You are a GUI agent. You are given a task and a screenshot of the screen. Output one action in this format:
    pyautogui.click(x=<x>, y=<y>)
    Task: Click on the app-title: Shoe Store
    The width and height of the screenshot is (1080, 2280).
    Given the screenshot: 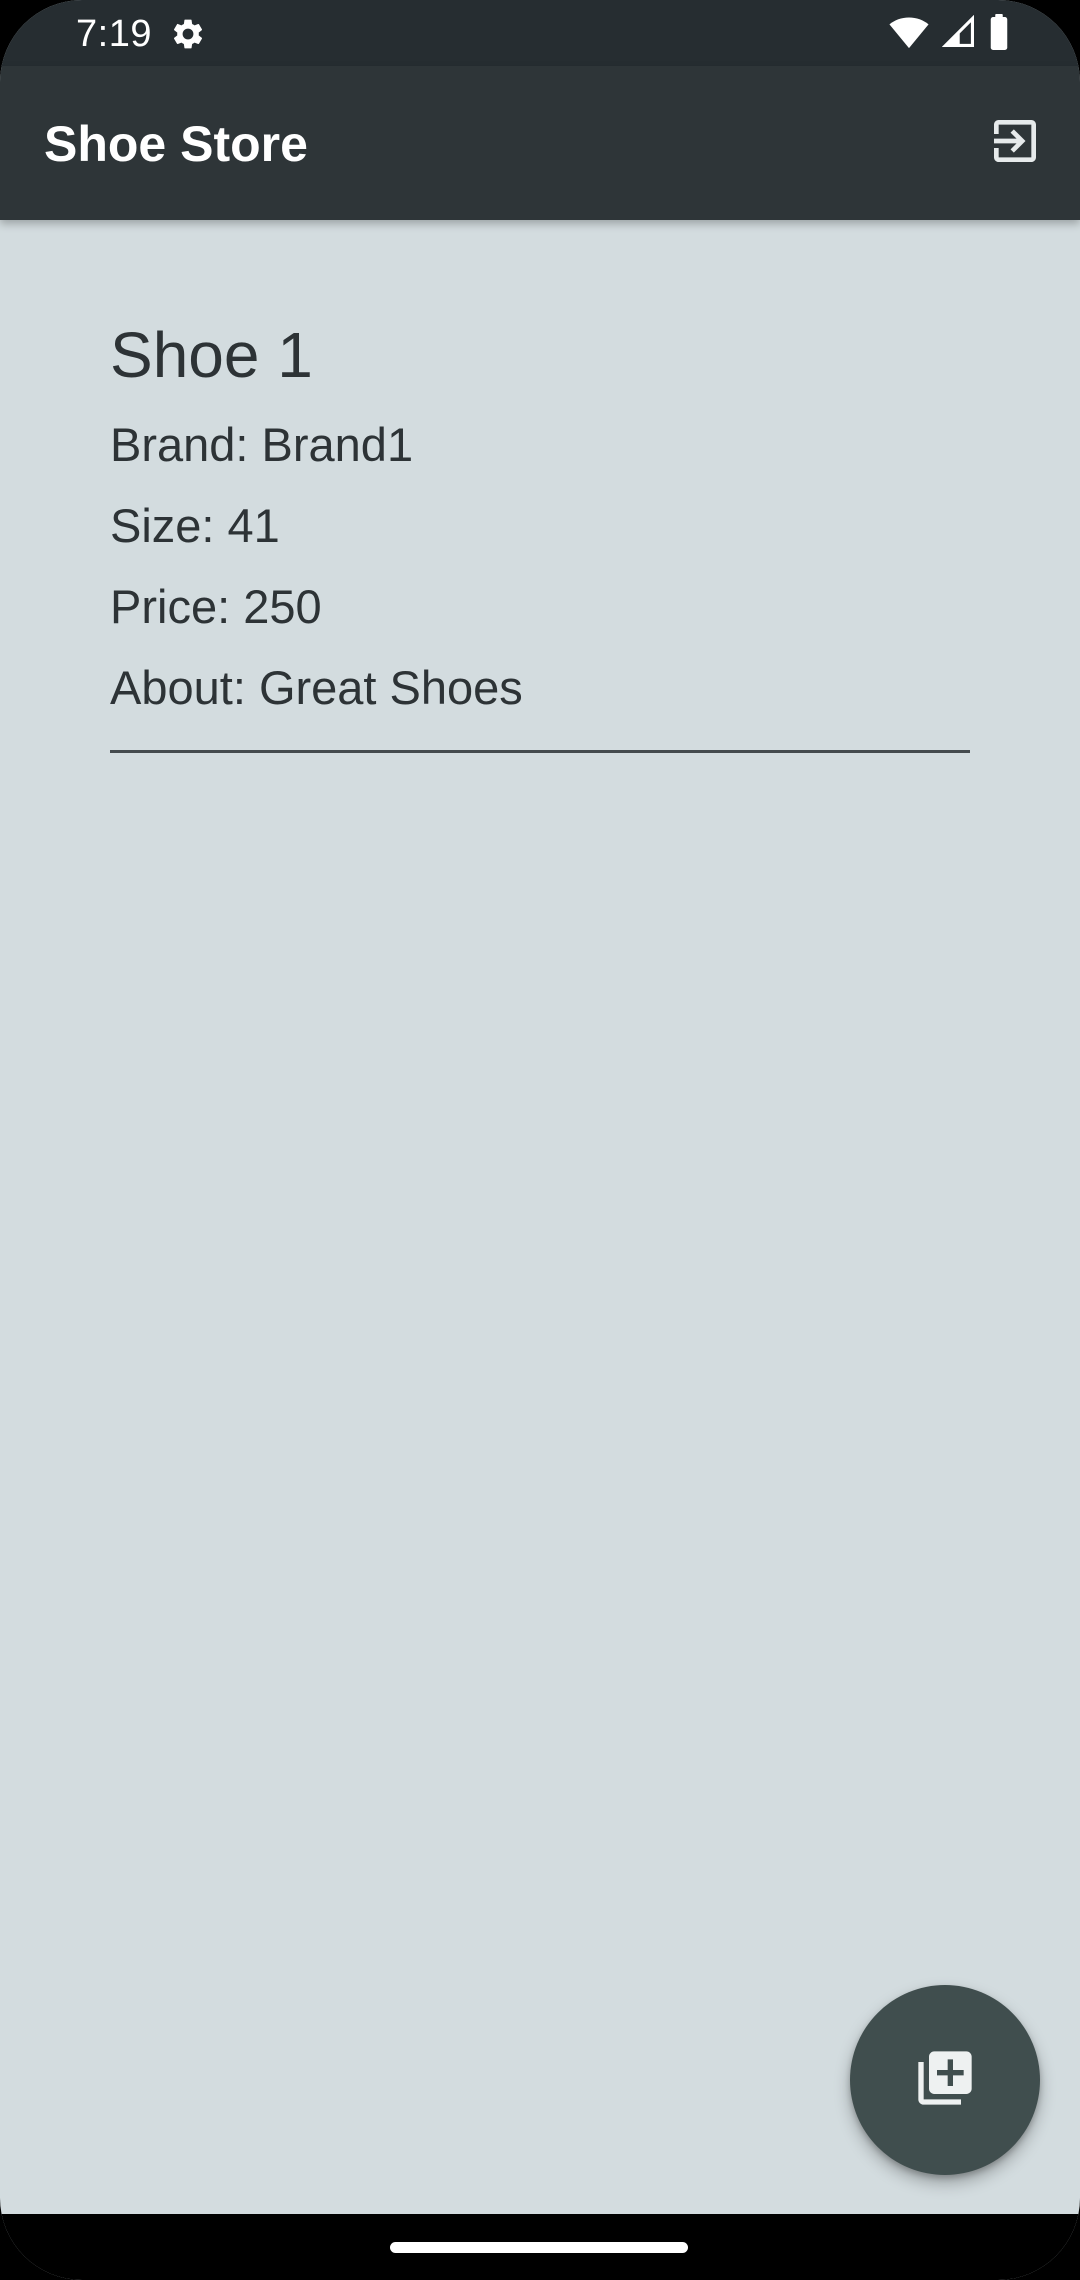 What is the action you would take?
    pyautogui.click(x=176, y=144)
    